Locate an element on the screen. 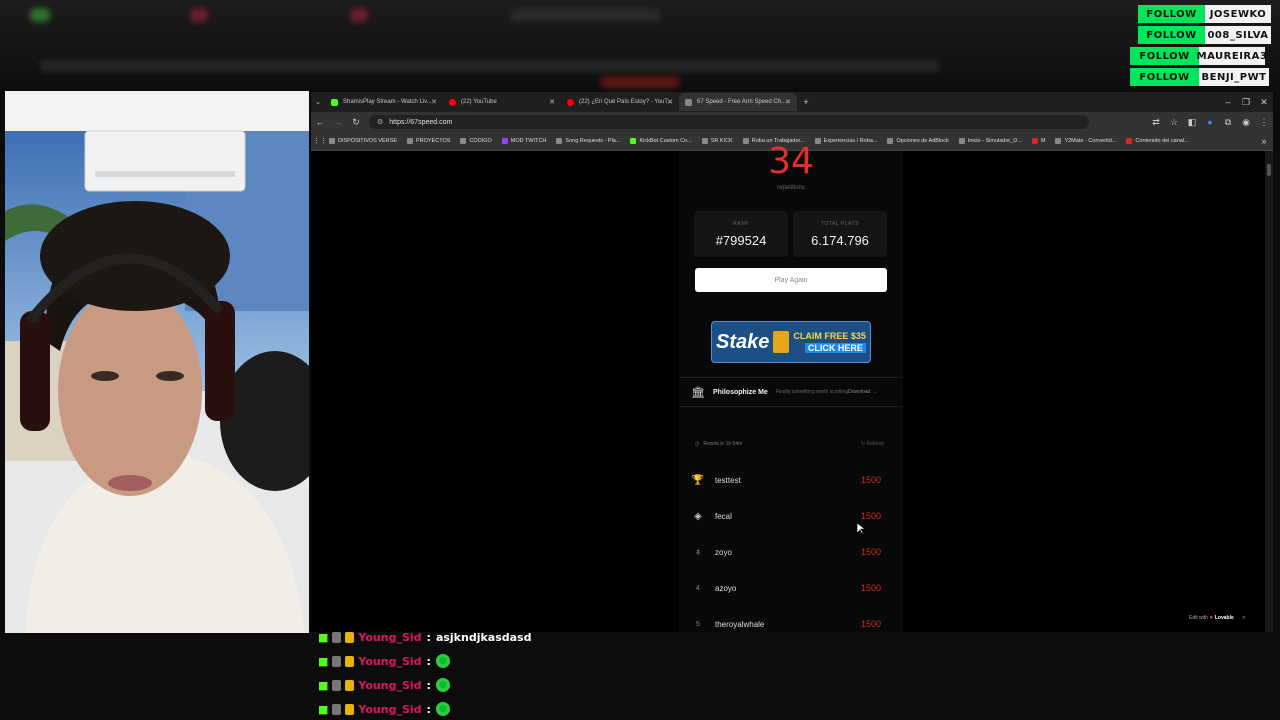 Image resolution: width=1280 pixels, height=720 pixels. player-name: azoyo is located at coordinates (726, 588).